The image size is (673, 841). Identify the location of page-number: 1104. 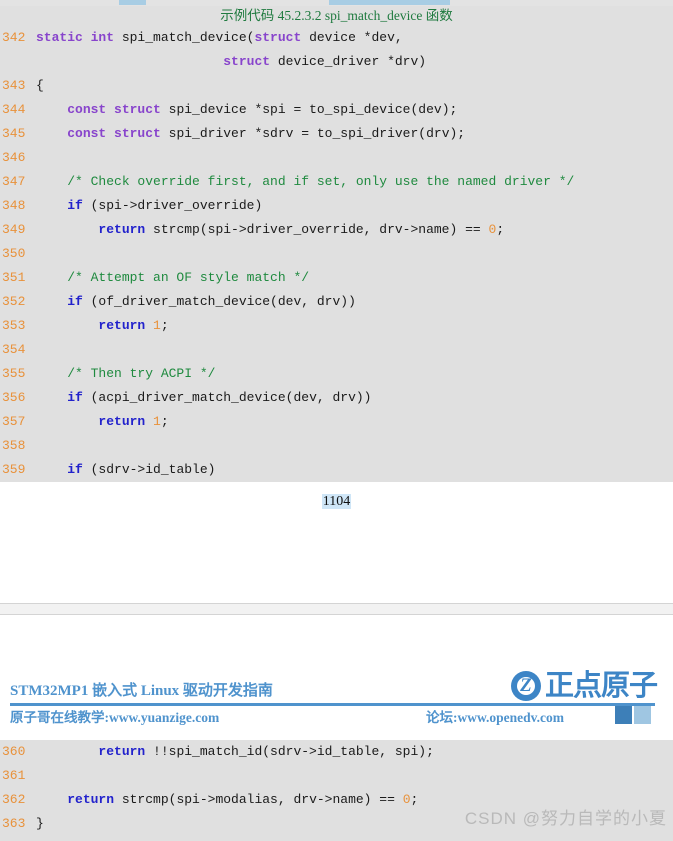
(336, 502).